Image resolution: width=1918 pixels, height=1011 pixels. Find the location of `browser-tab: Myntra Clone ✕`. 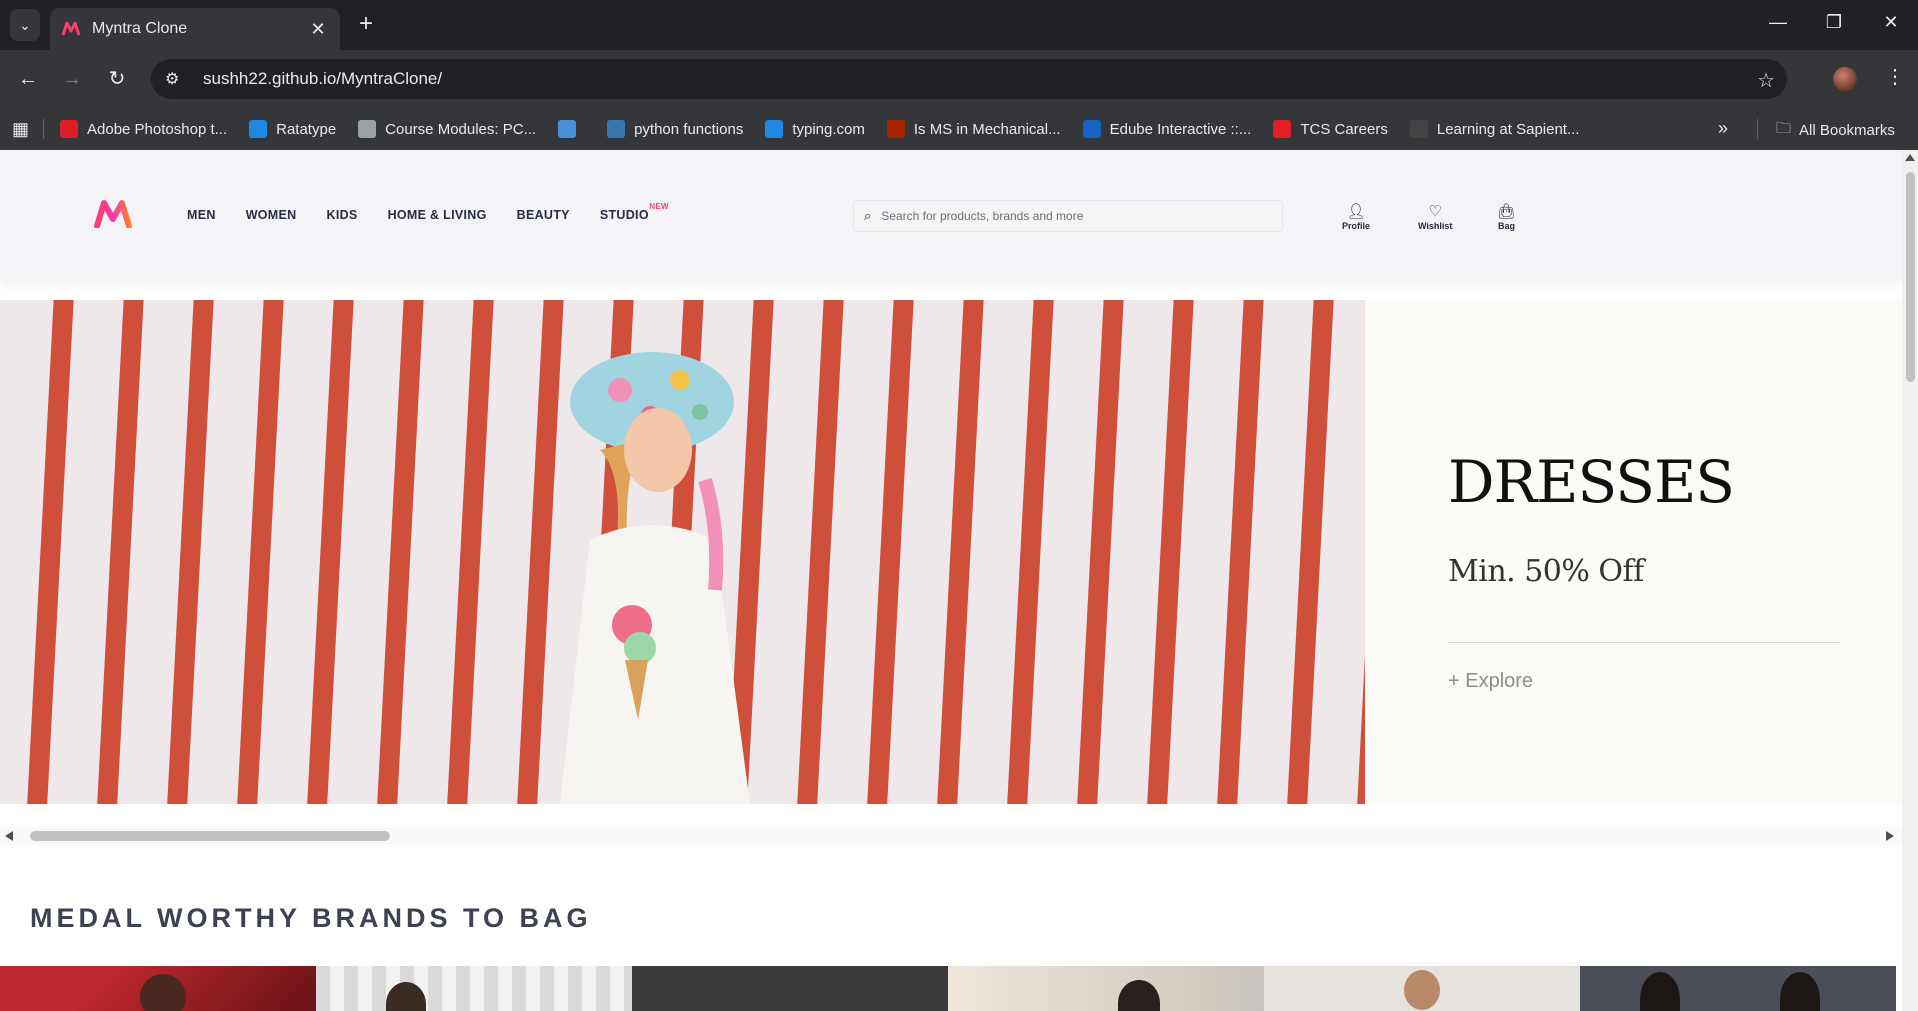

browser-tab: Myntra Clone ✕ is located at coordinates (195, 29).